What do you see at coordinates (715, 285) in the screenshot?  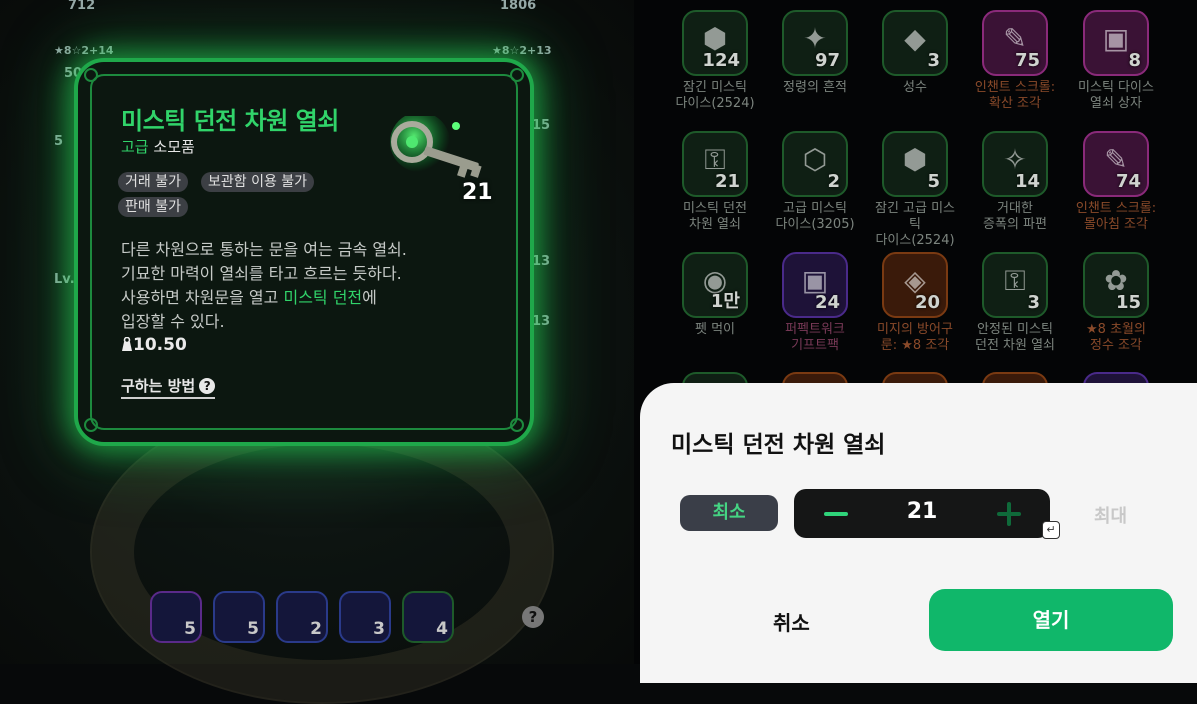 I see `inventory-slot: ◉ 1만` at bounding box center [715, 285].